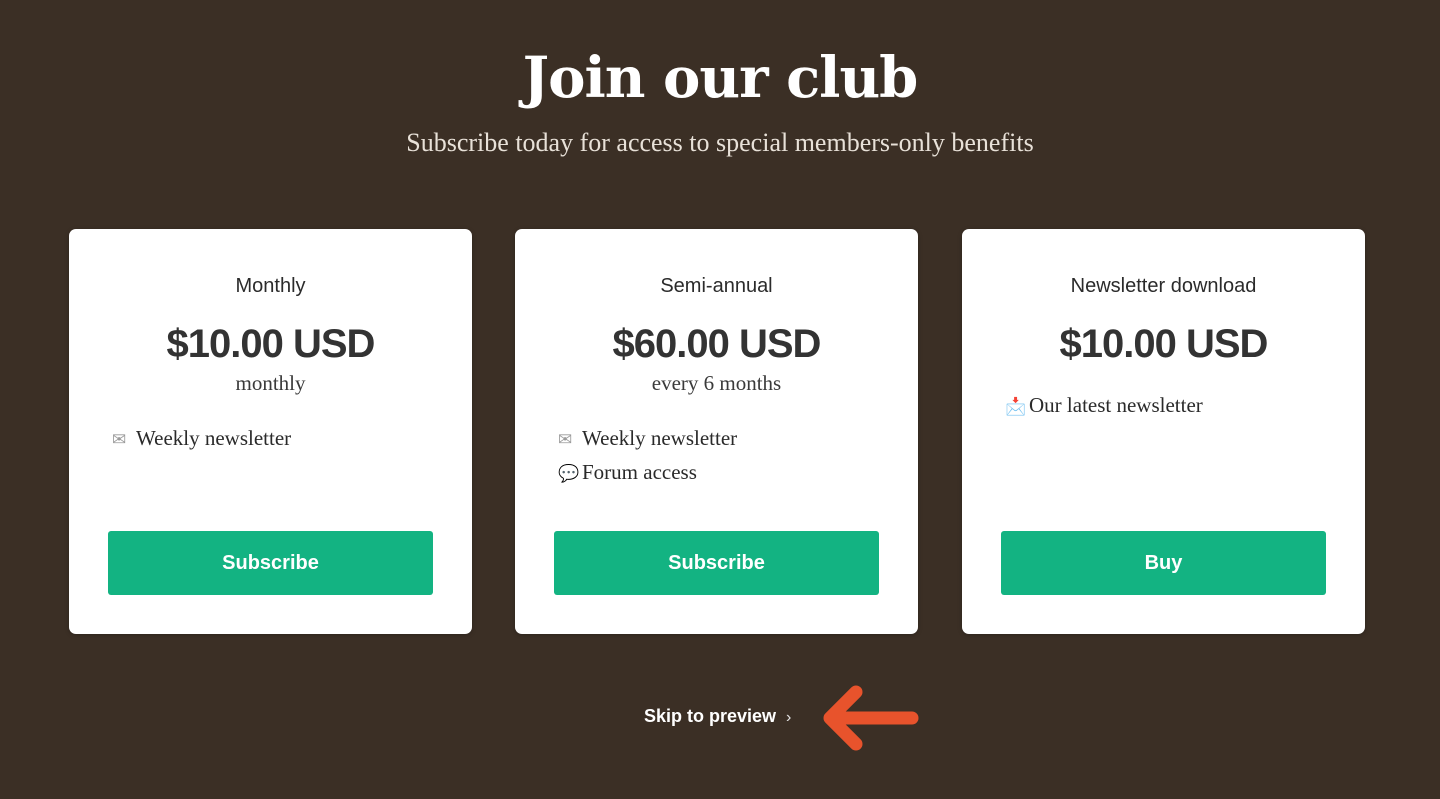 This screenshot has height=799, width=1440. I want to click on plan-name: Monthly, so click(270, 286).